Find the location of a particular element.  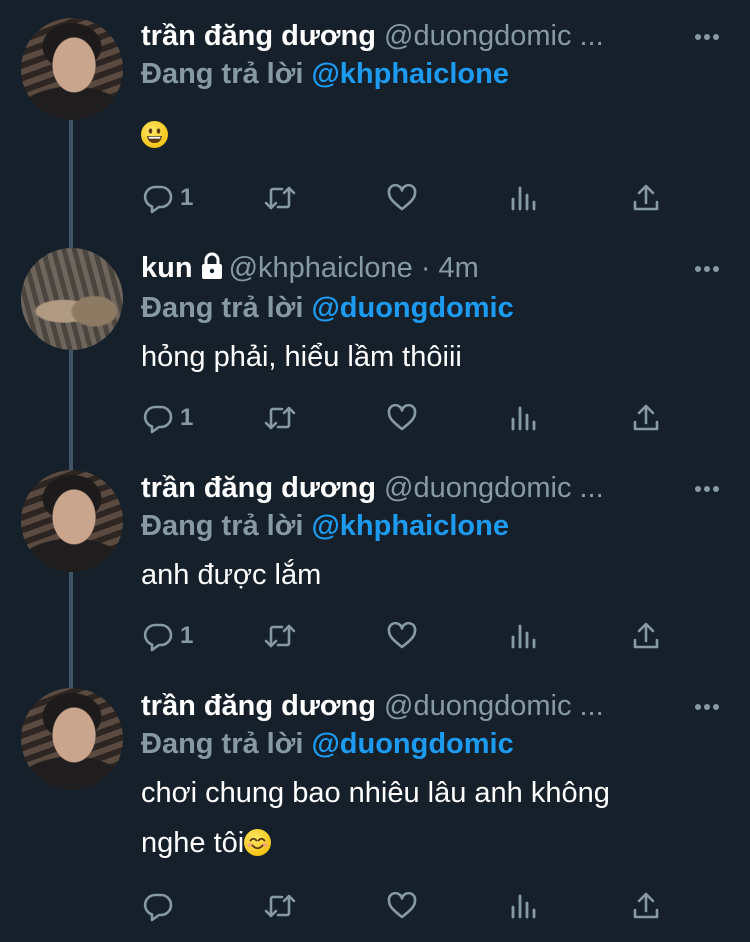

tweet-text is located at coordinates (154, 135).